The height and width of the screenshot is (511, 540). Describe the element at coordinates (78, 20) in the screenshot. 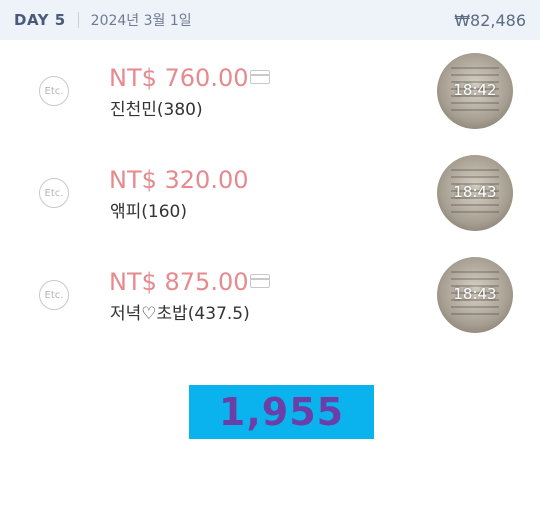

I see `header-divider` at that location.